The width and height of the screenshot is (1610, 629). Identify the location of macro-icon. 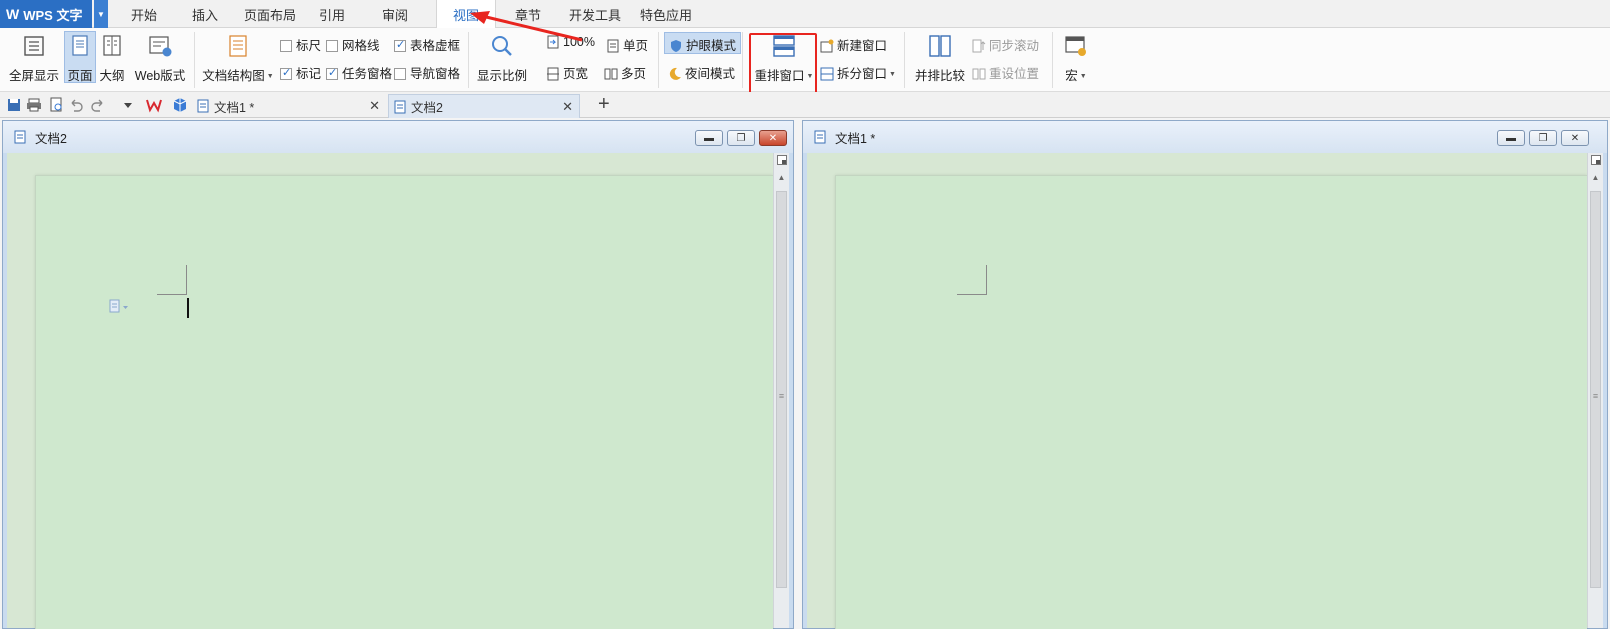
(1075, 46).